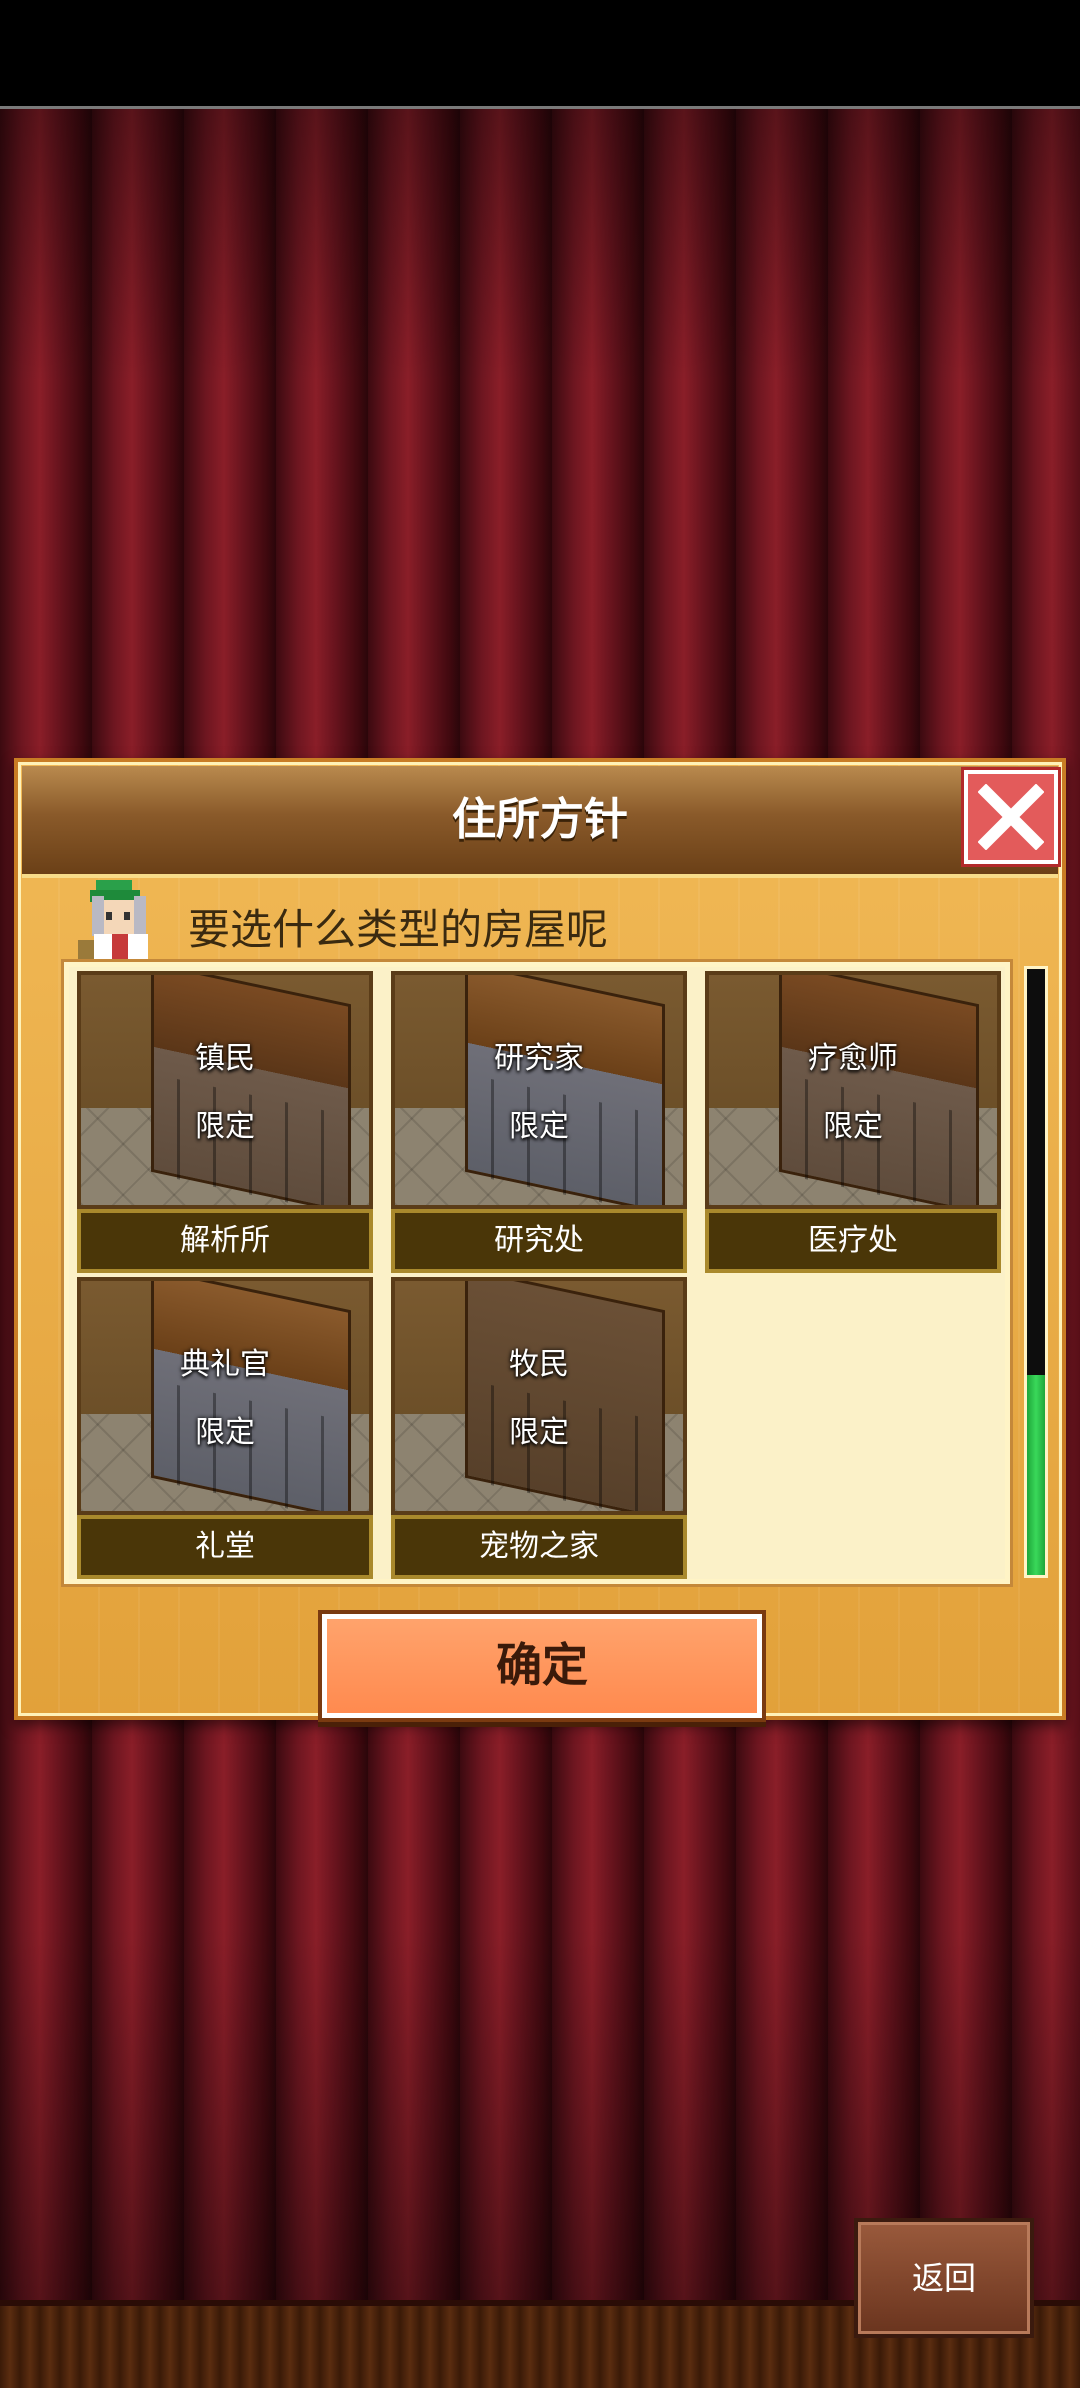 The width and height of the screenshot is (1080, 2388). I want to click on house-option-pet-home: 牧民 限定 宠物之家, so click(539, 1429).